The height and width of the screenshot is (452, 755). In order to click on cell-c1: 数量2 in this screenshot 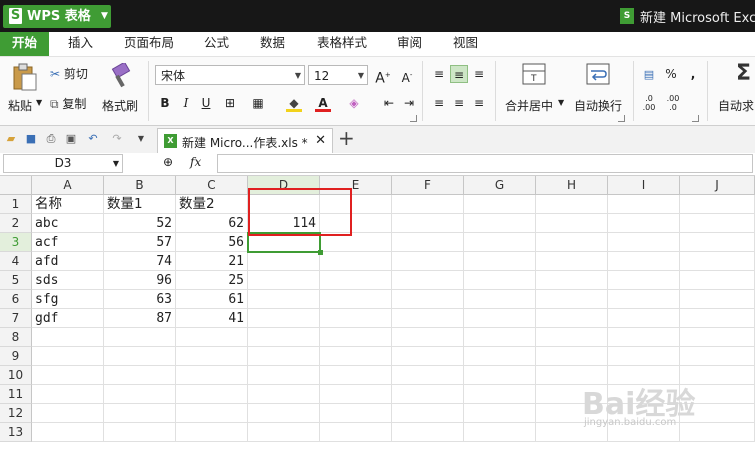, I will do `click(212, 204)`.